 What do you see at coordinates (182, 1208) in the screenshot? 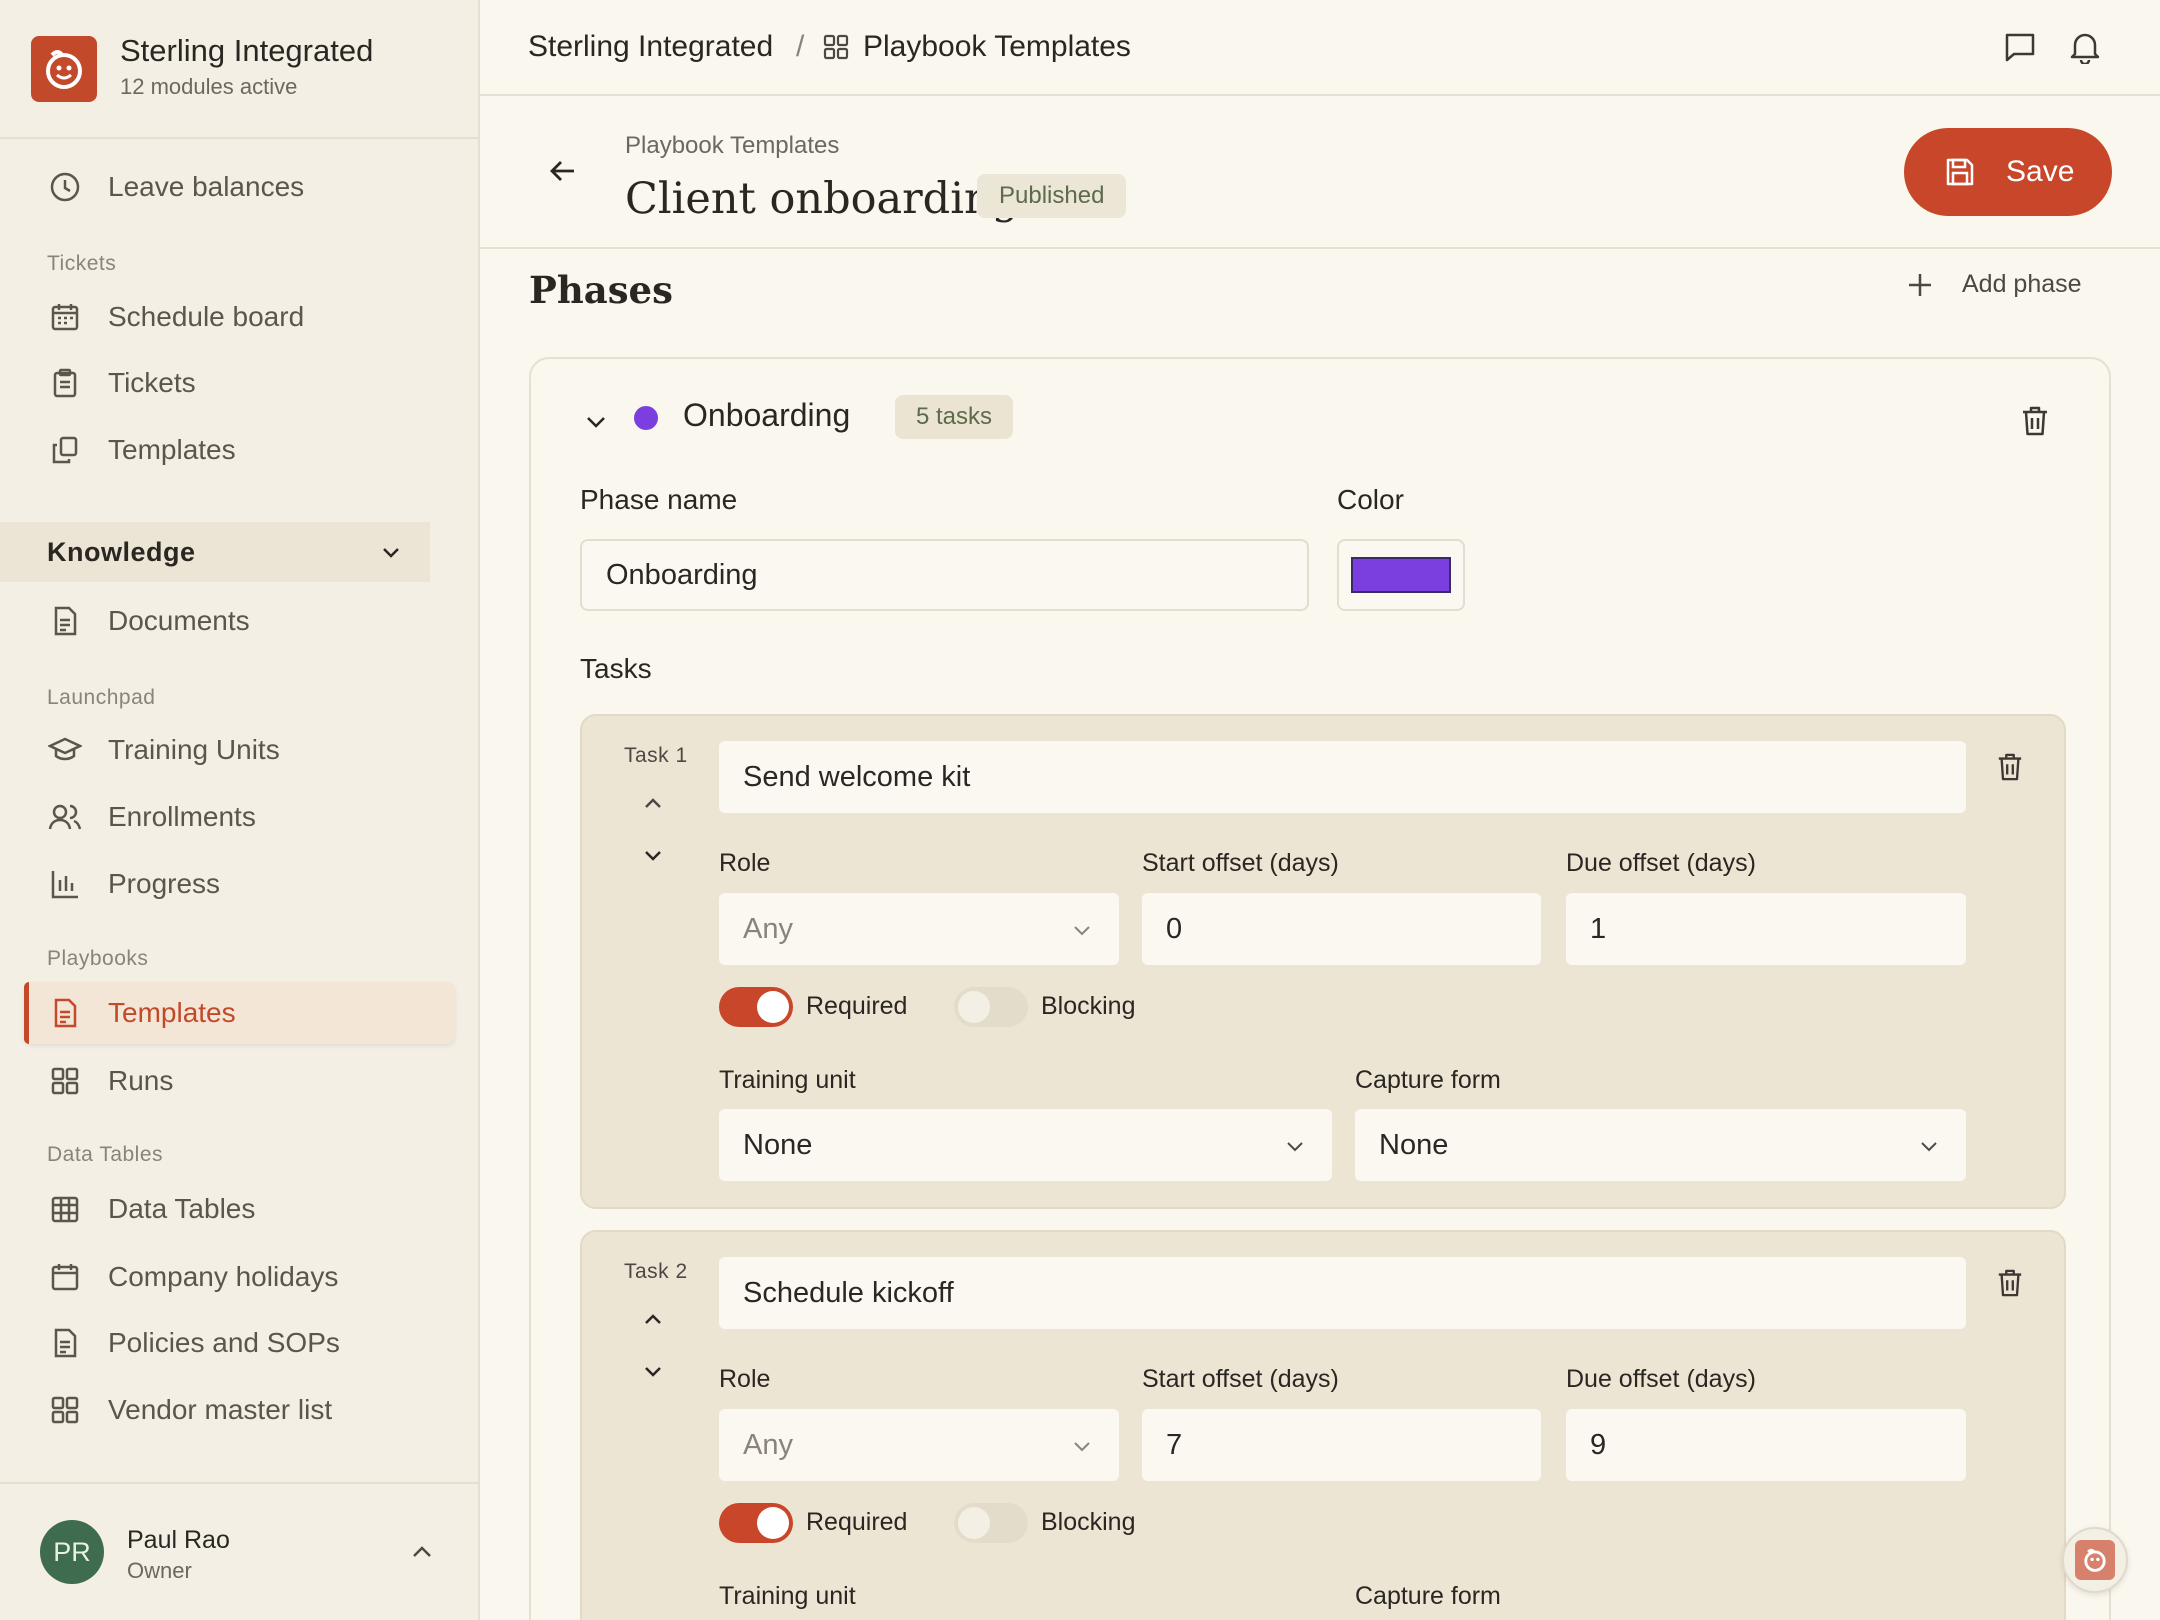
I see `sidebar-item-label: Data Tables` at bounding box center [182, 1208].